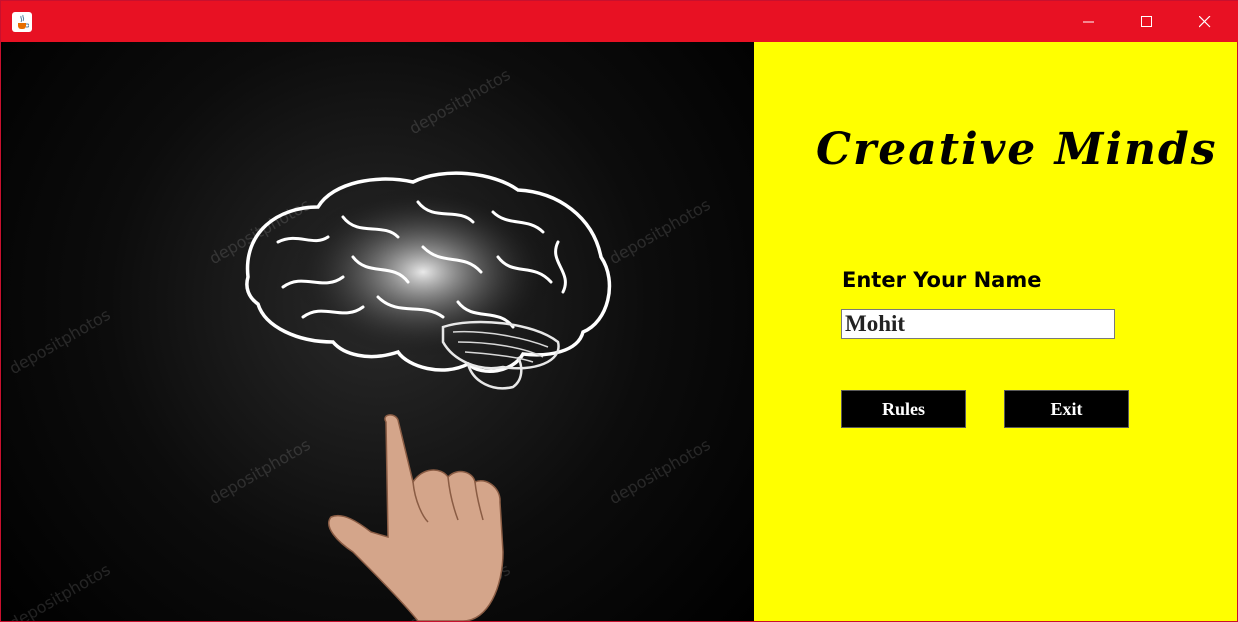 This screenshot has height=622, width=1238. Describe the element at coordinates (1066, 409) in the screenshot. I see `exit-button: Exit` at that location.